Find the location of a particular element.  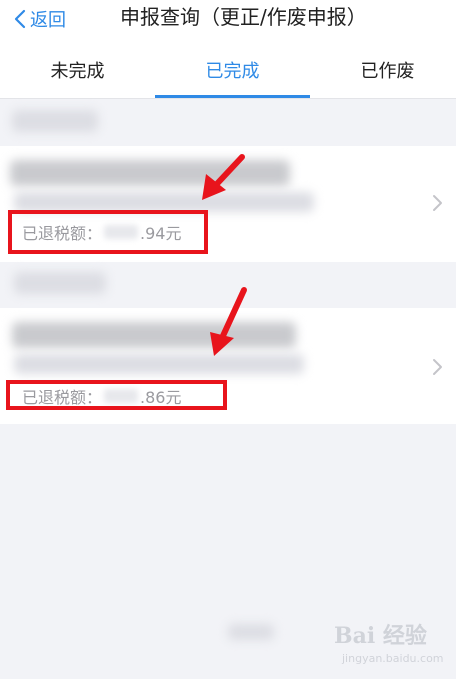

refund-amount-value: .94元 is located at coordinates (161, 233).